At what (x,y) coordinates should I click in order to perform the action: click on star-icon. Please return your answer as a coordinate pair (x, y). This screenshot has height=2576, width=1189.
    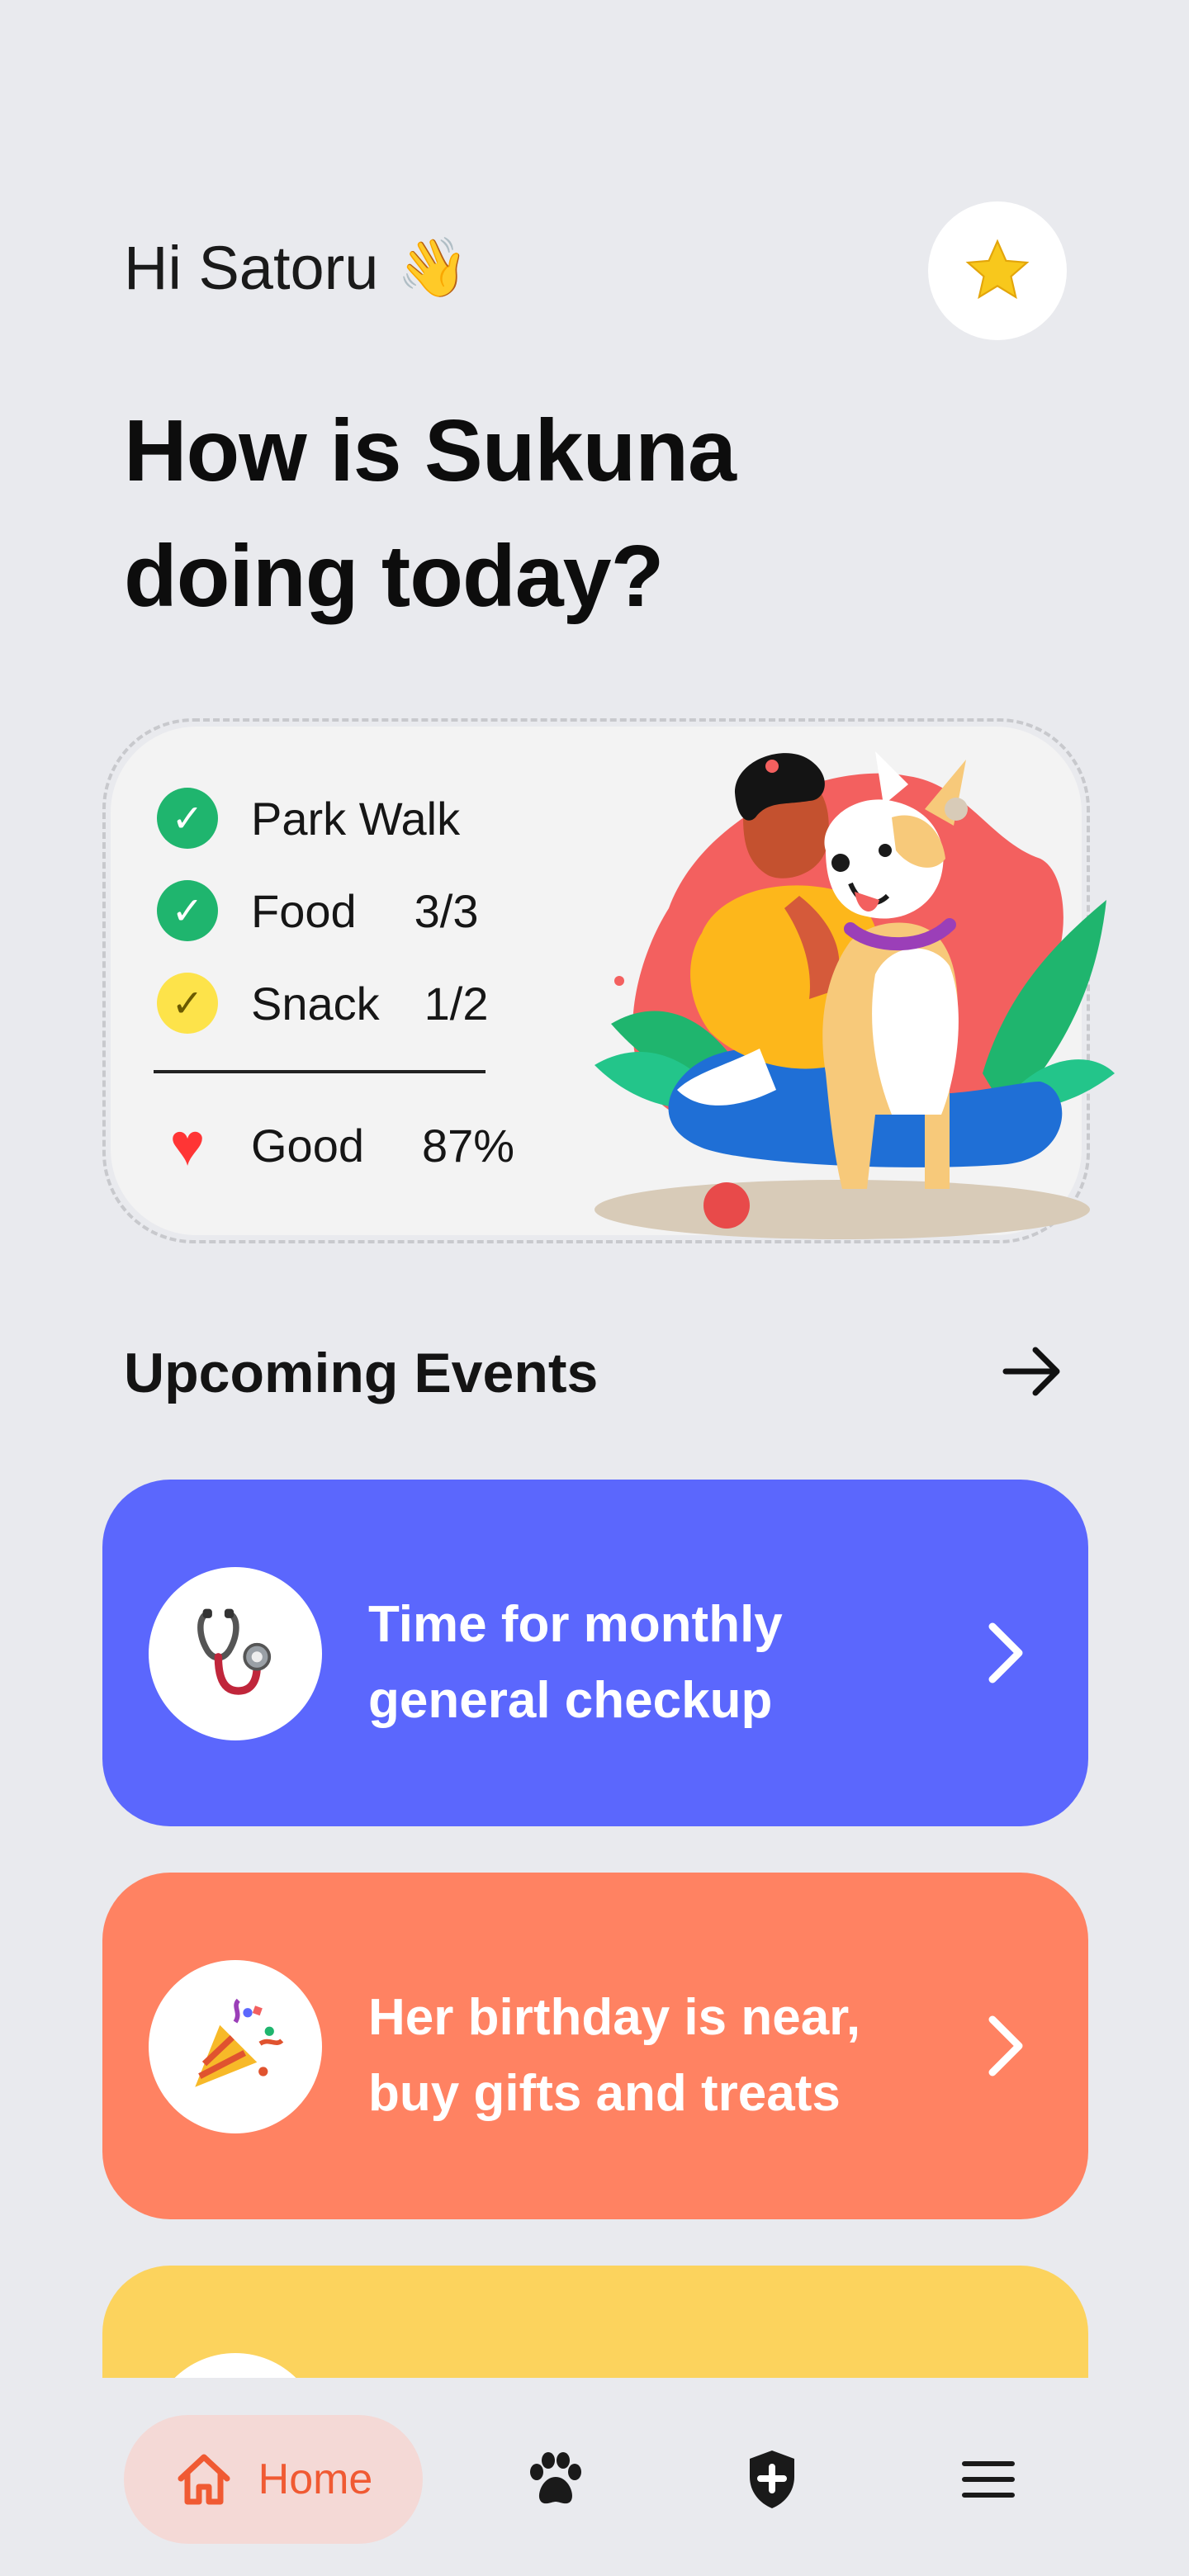
    Looking at the image, I should click on (997, 269).